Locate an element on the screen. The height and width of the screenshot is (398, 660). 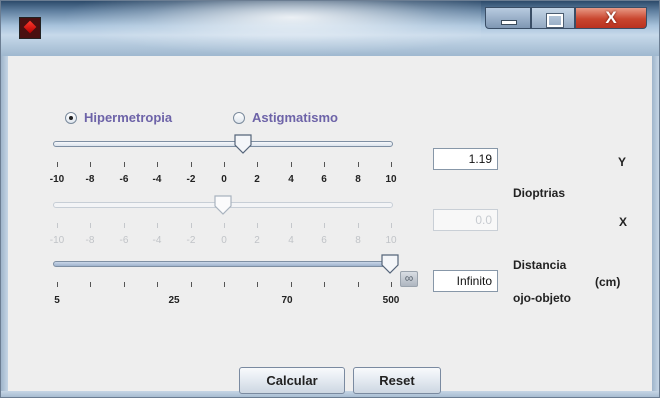
y-label: Y is located at coordinates (622, 162).